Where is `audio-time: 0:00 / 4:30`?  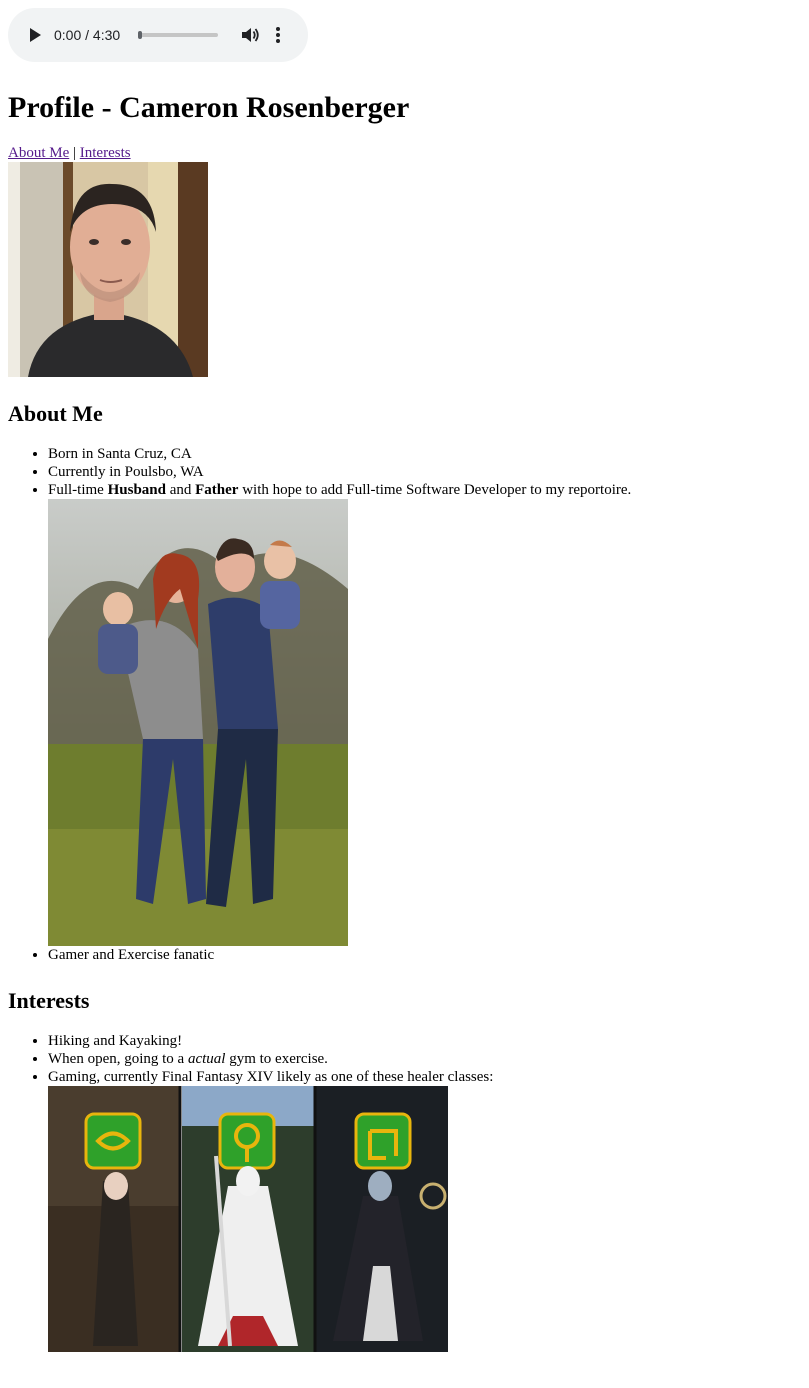
audio-time: 0:00 / 4:30 is located at coordinates (90, 35).